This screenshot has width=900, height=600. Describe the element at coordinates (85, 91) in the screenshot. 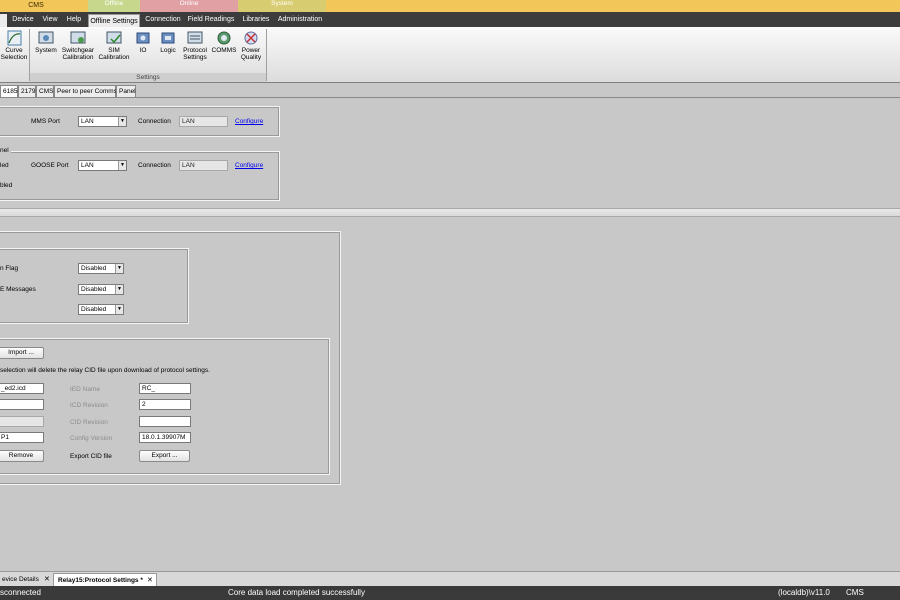

I see `tab-peer-to-peer-comms: Peer to peer Comms` at that location.